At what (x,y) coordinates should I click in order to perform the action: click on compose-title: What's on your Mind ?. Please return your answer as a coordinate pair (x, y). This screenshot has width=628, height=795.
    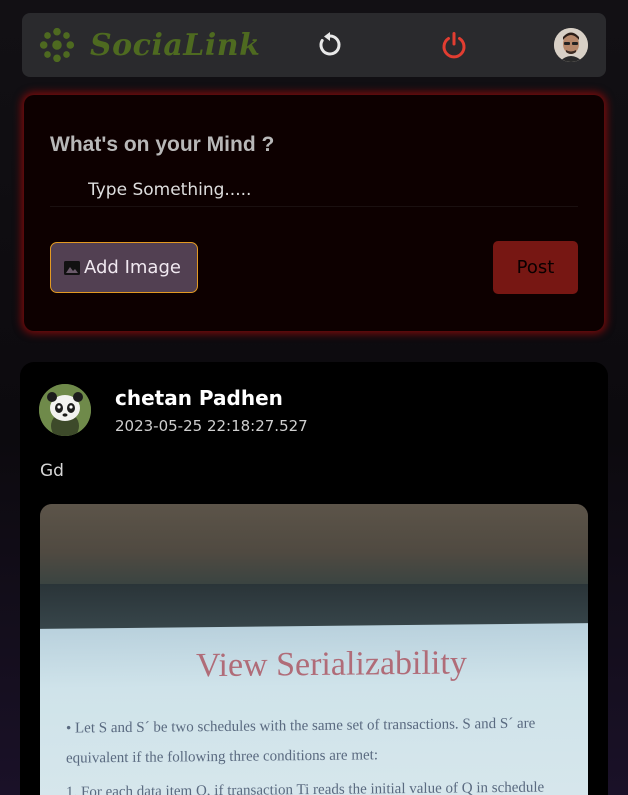
    Looking at the image, I should click on (162, 144).